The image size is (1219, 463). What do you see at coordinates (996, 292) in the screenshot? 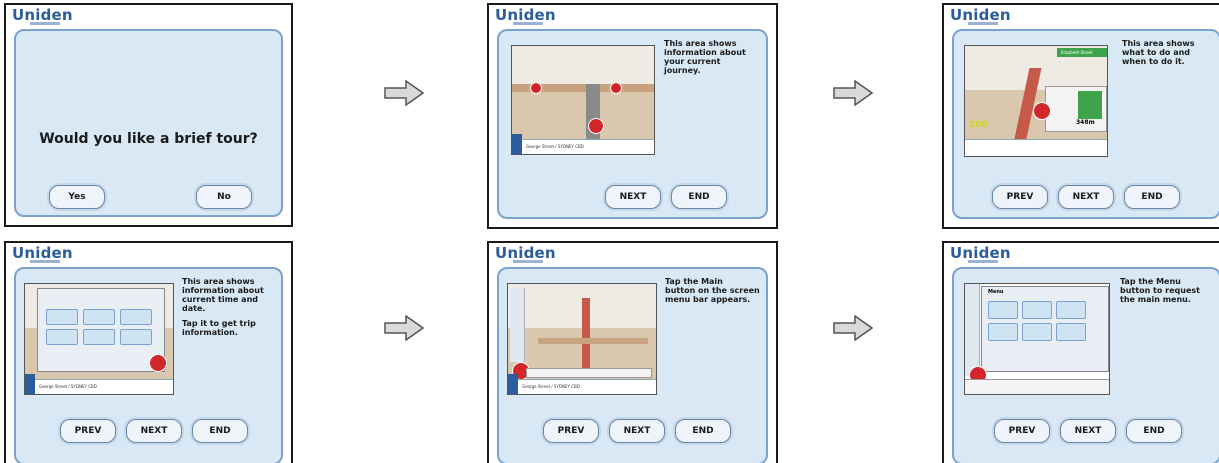
I see `menu-title: Menu` at bounding box center [996, 292].